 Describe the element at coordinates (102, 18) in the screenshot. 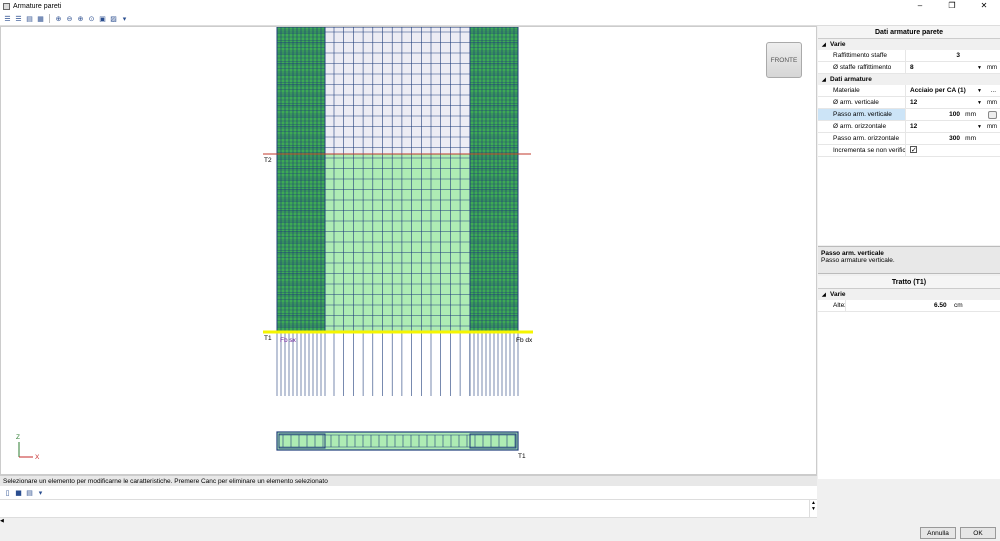

I see `pdf-icon: ▣` at that location.